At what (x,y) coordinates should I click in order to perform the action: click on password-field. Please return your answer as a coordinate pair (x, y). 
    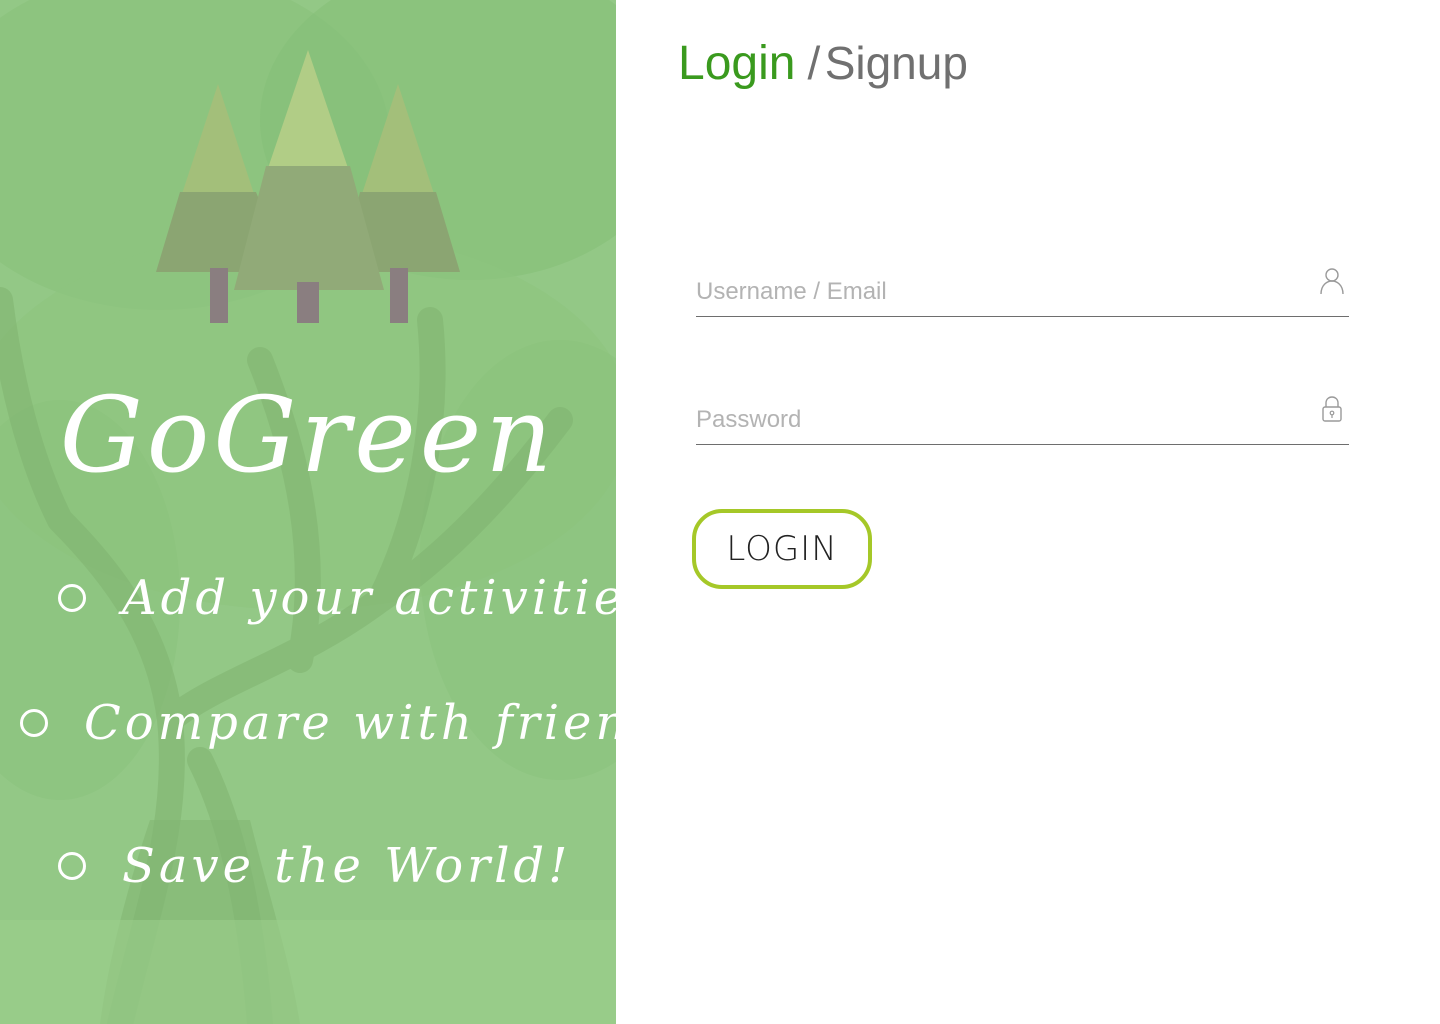
    Looking at the image, I should click on (1022, 415).